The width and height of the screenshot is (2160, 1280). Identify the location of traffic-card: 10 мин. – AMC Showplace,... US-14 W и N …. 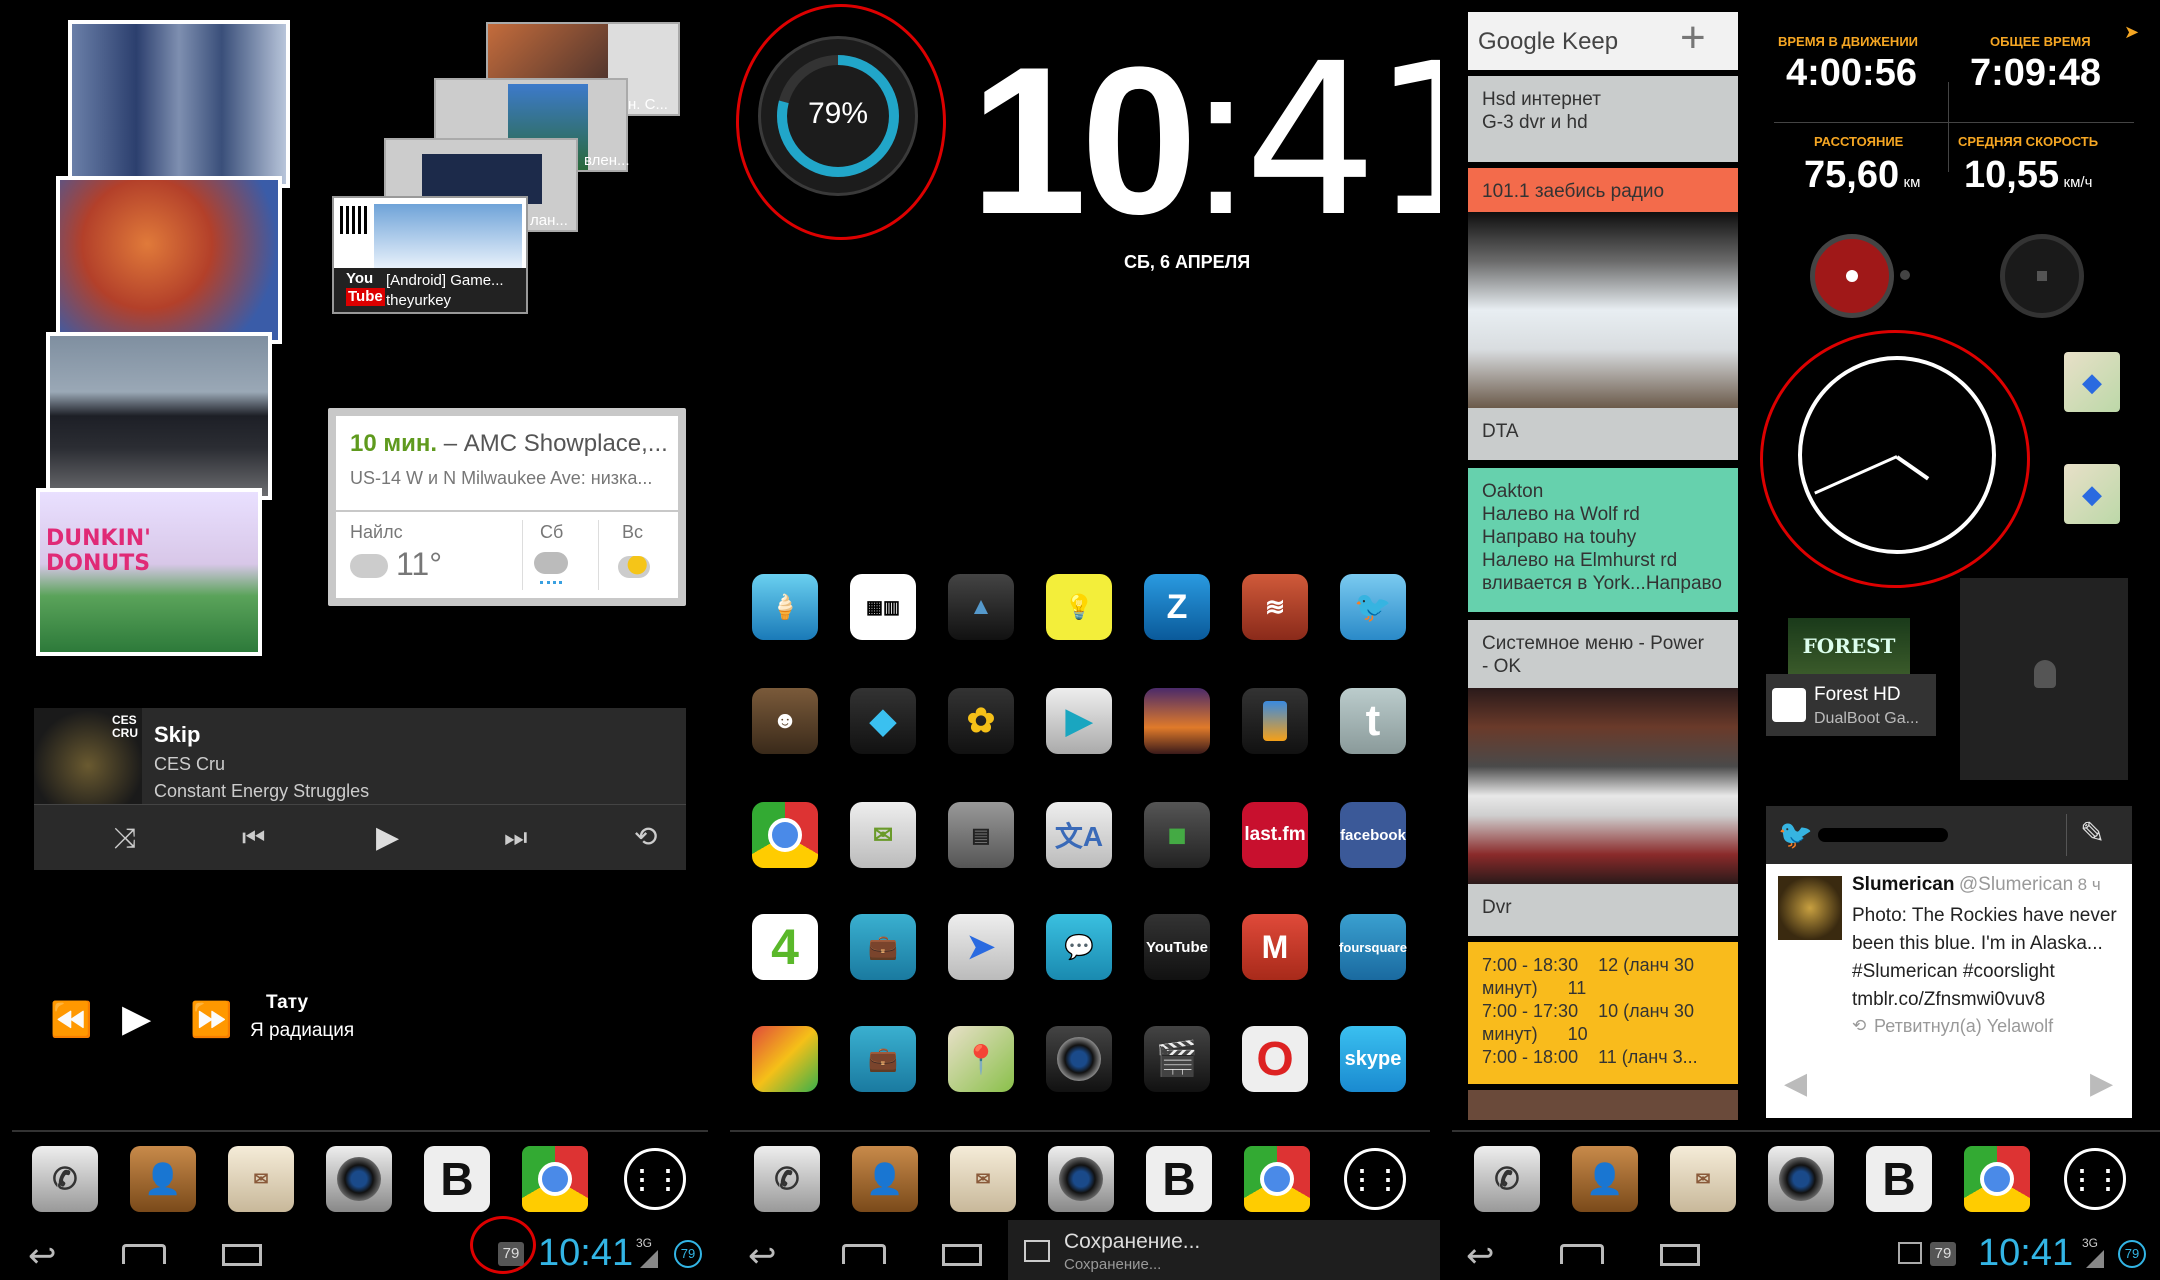
(507, 463).